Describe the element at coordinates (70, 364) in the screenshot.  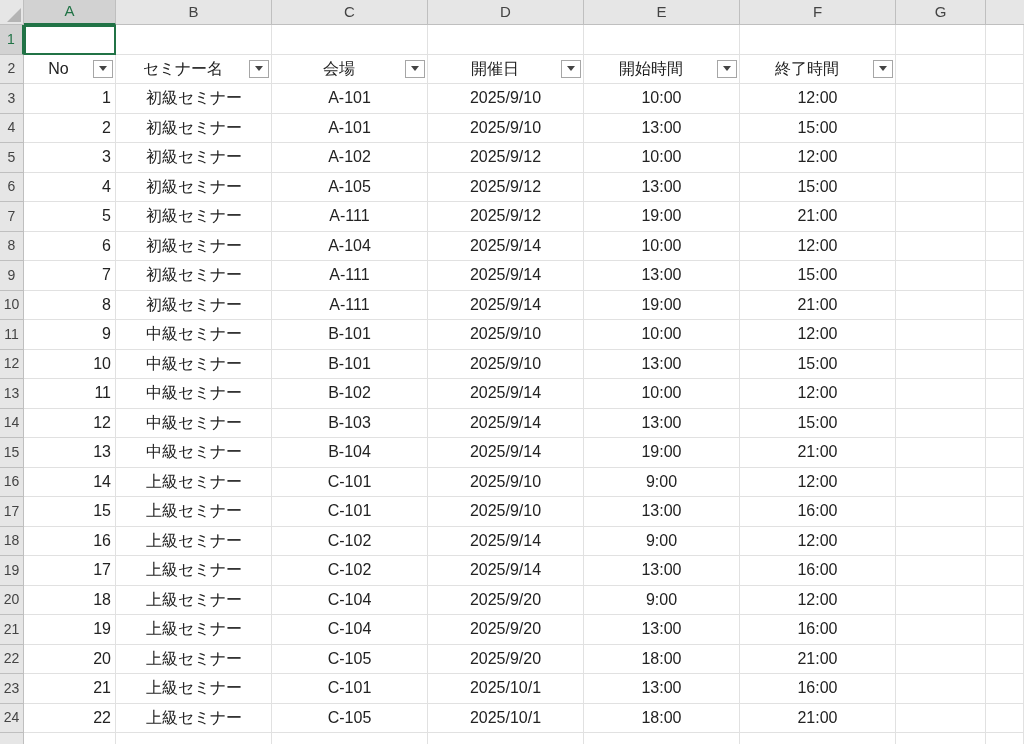
I see `table-cell: 10` at that location.